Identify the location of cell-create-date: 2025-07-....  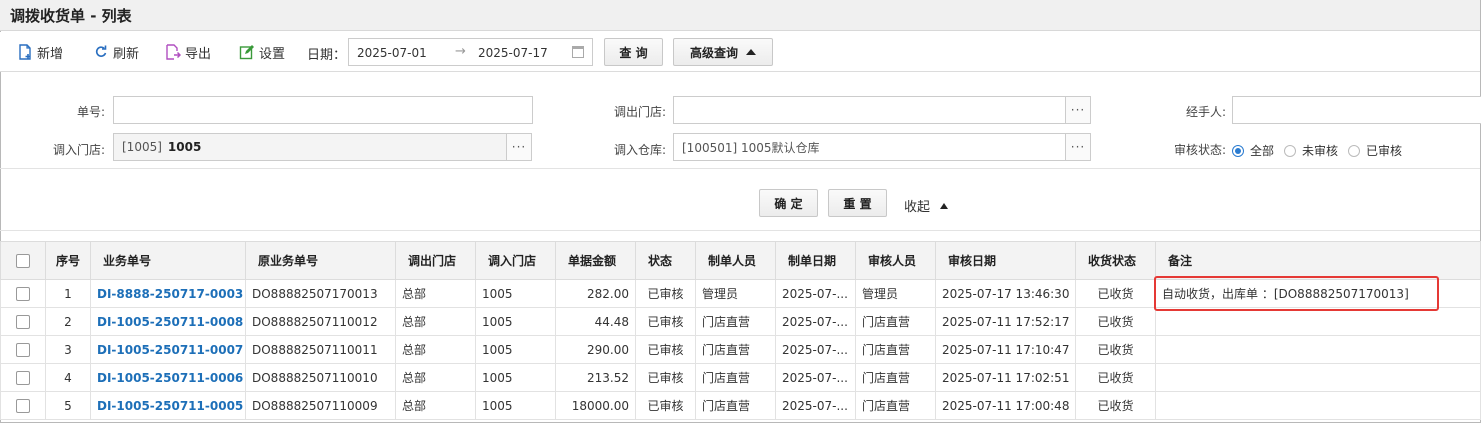
(815, 321).